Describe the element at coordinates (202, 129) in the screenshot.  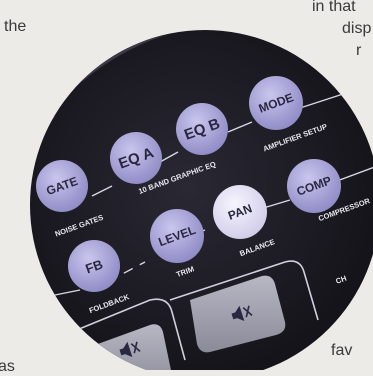
I see `eq-b-button: EQ B` at that location.